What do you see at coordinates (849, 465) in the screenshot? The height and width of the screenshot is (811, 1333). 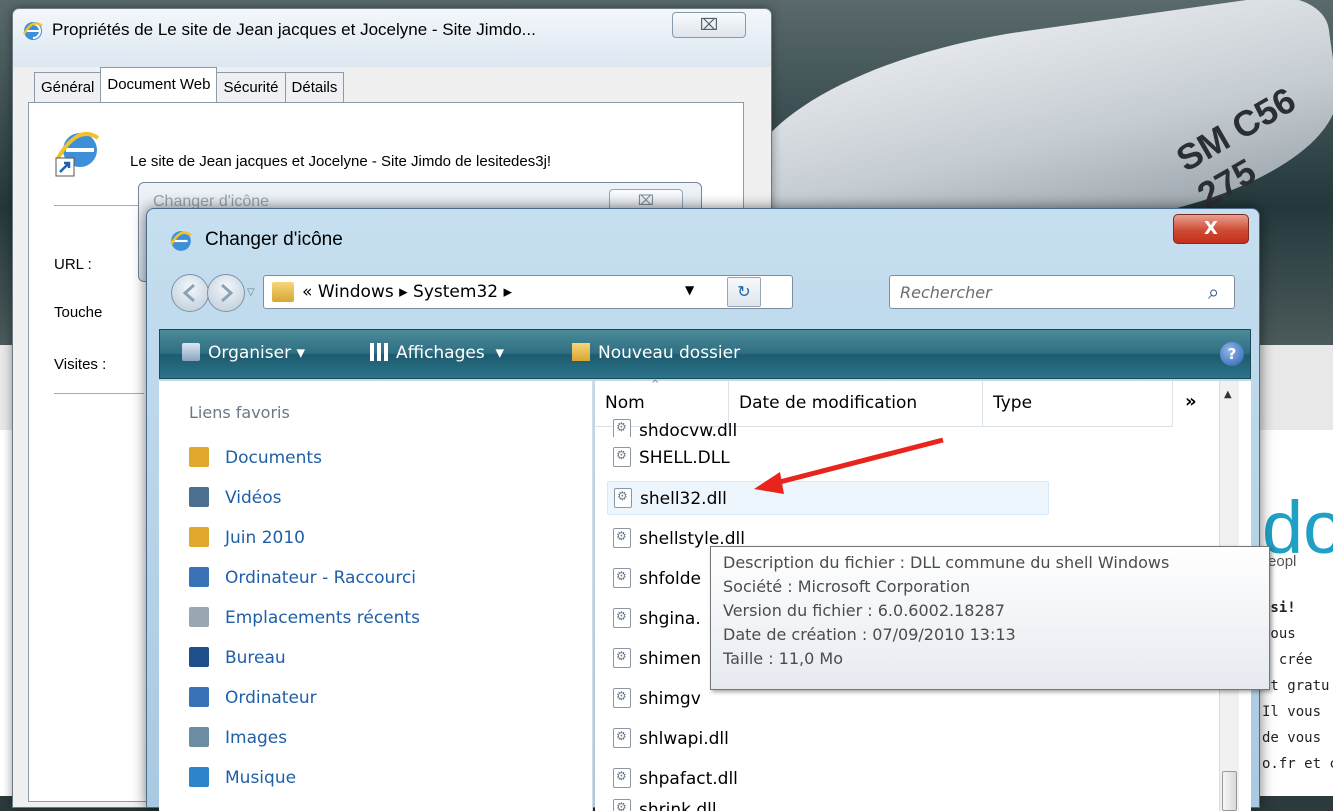 I see `annotation-arrow` at bounding box center [849, 465].